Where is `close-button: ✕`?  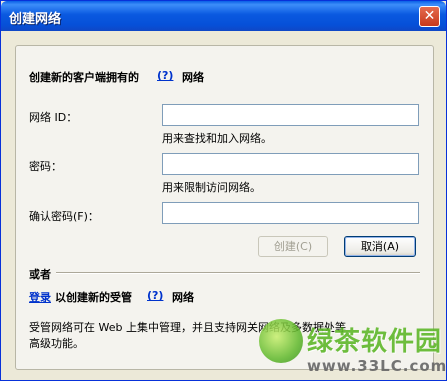 close-button: ✕ is located at coordinates (429, 16).